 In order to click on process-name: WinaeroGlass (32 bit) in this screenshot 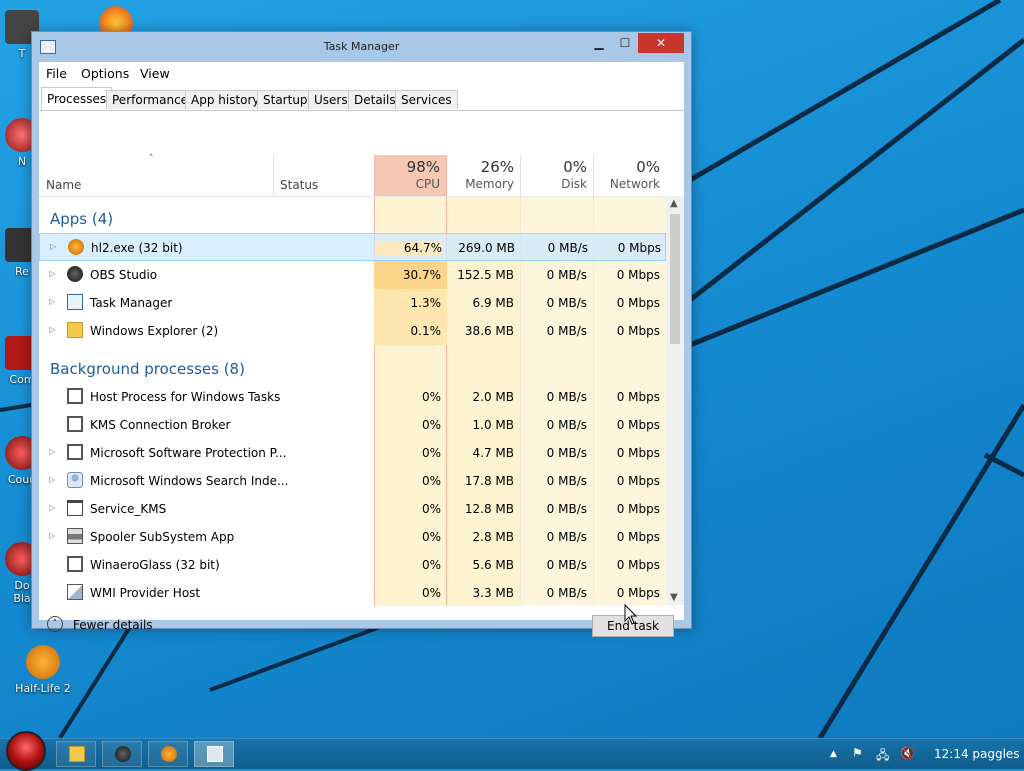, I will do `click(155, 565)`.